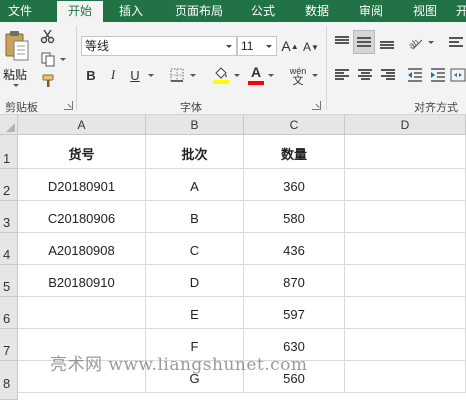 The width and height of the screenshot is (466, 400). What do you see at coordinates (63, 59) in the screenshot?
I see `copy-dropdown-icon` at bounding box center [63, 59].